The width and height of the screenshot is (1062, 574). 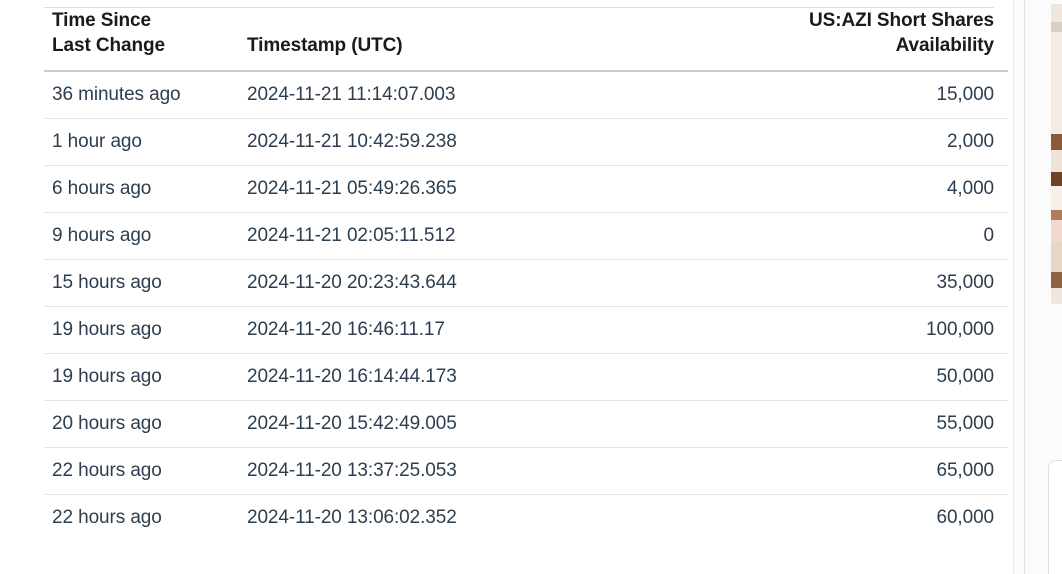 What do you see at coordinates (867, 283) in the screenshot?
I see `cell-availability: 35,000` at bounding box center [867, 283].